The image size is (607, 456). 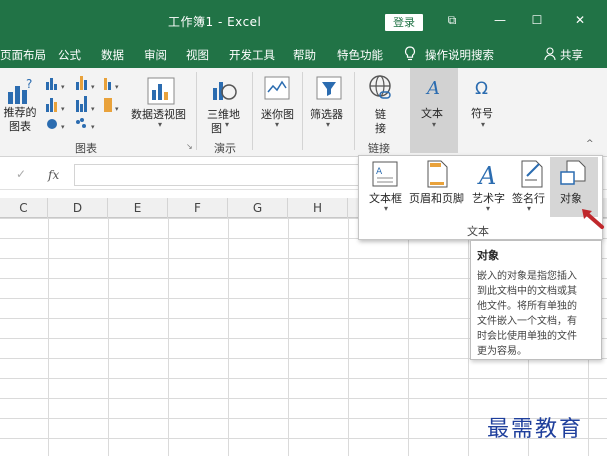 I want to click on link-globe-icon, so click(x=380, y=88).